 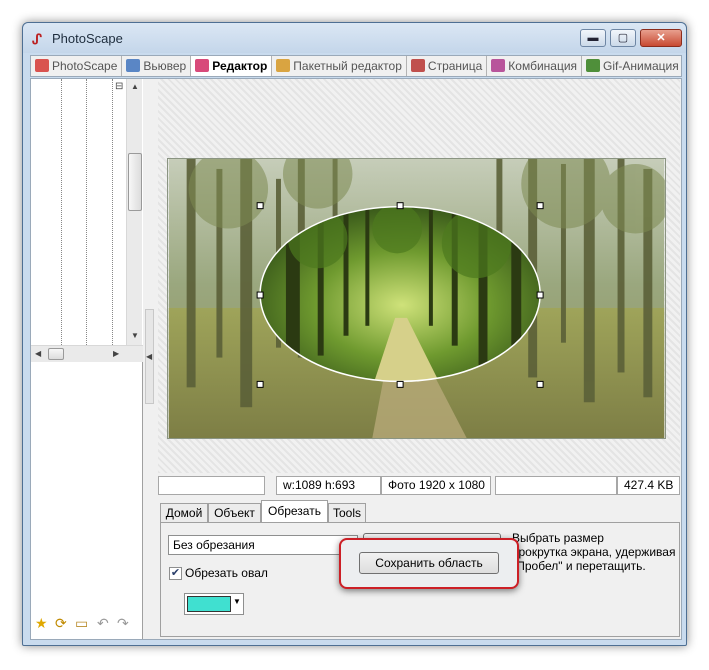 What do you see at coordinates (498, 65) in the screenshot?
I see `combine-icon` at bounding box center [498, 65].